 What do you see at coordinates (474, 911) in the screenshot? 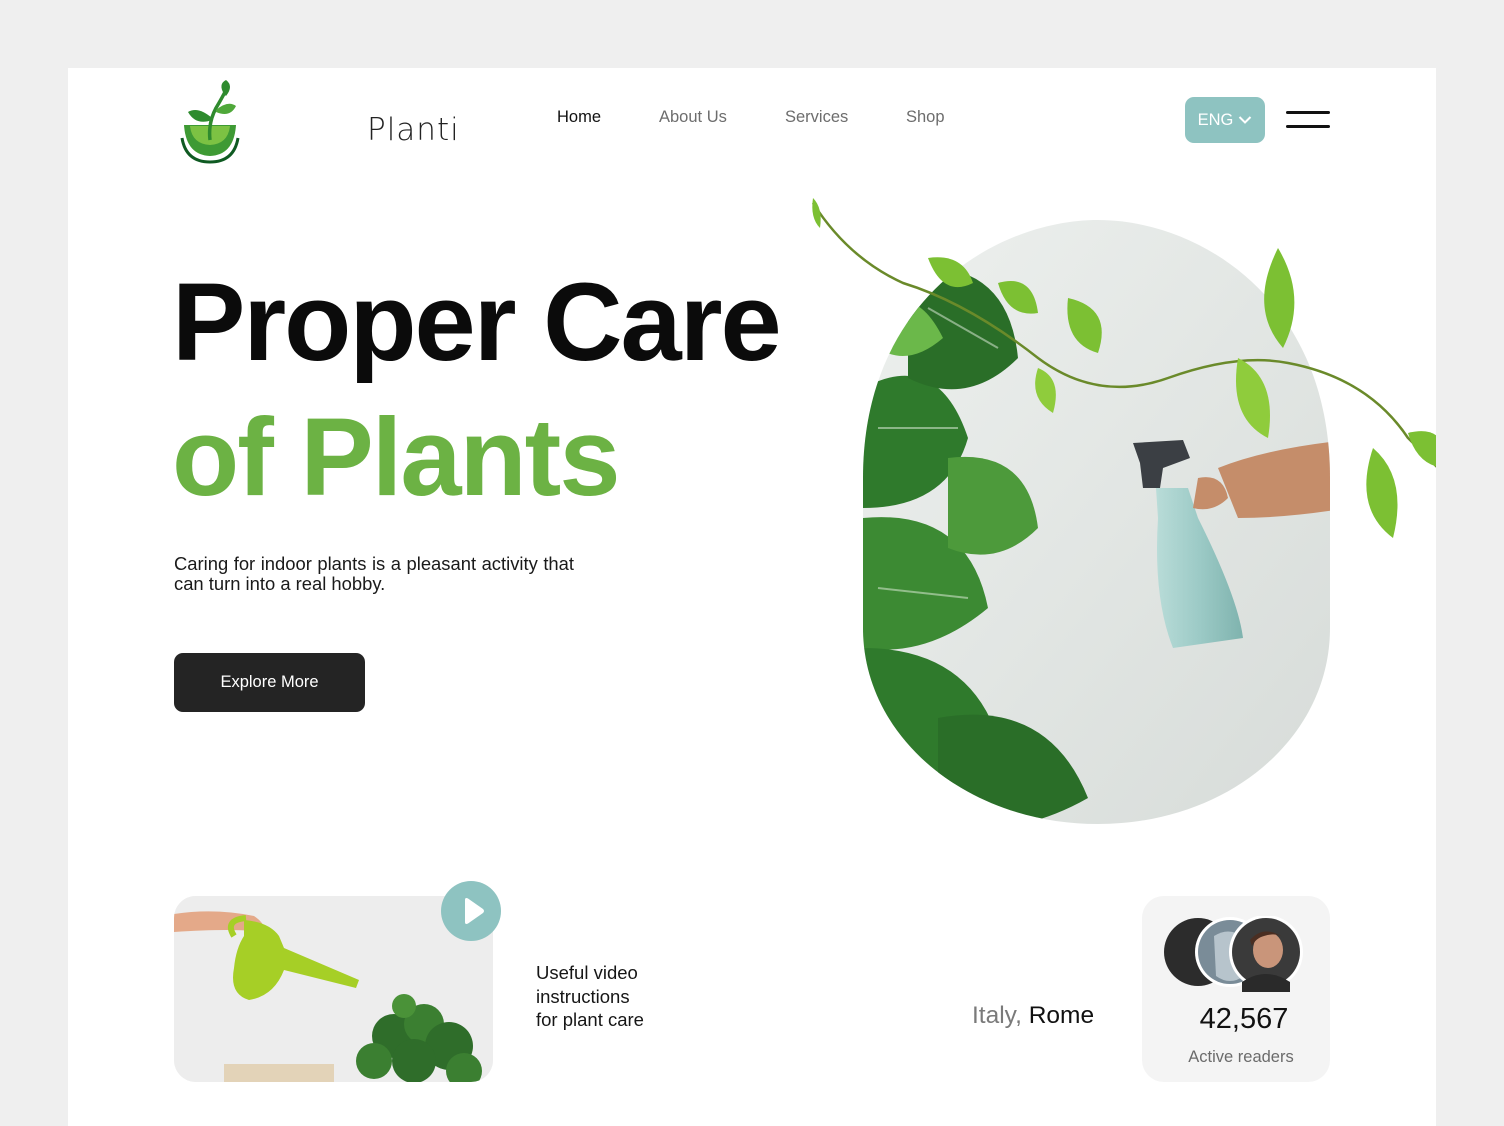
I see `play-icon` at bounding box center [474, 911].